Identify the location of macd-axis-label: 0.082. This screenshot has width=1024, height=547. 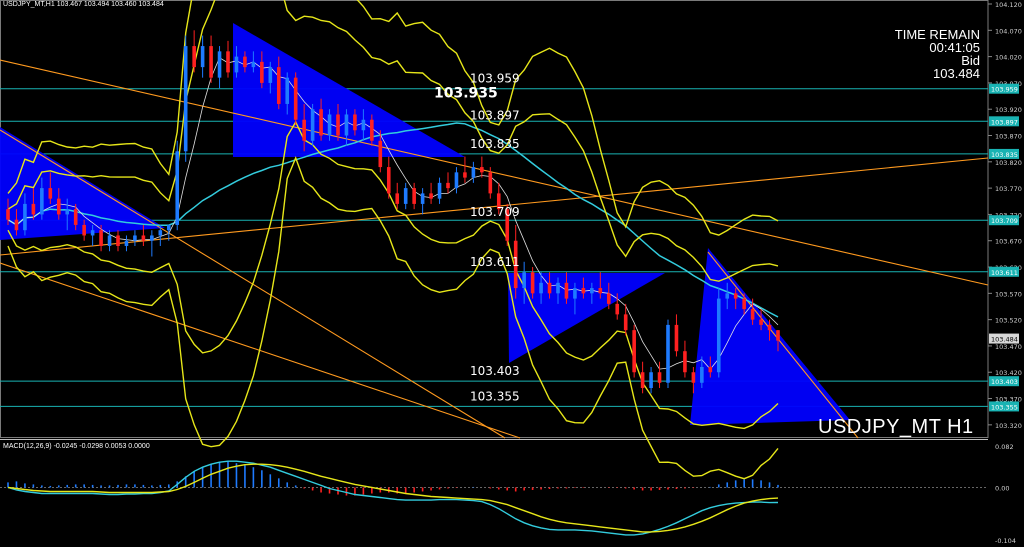
(1004, 447).